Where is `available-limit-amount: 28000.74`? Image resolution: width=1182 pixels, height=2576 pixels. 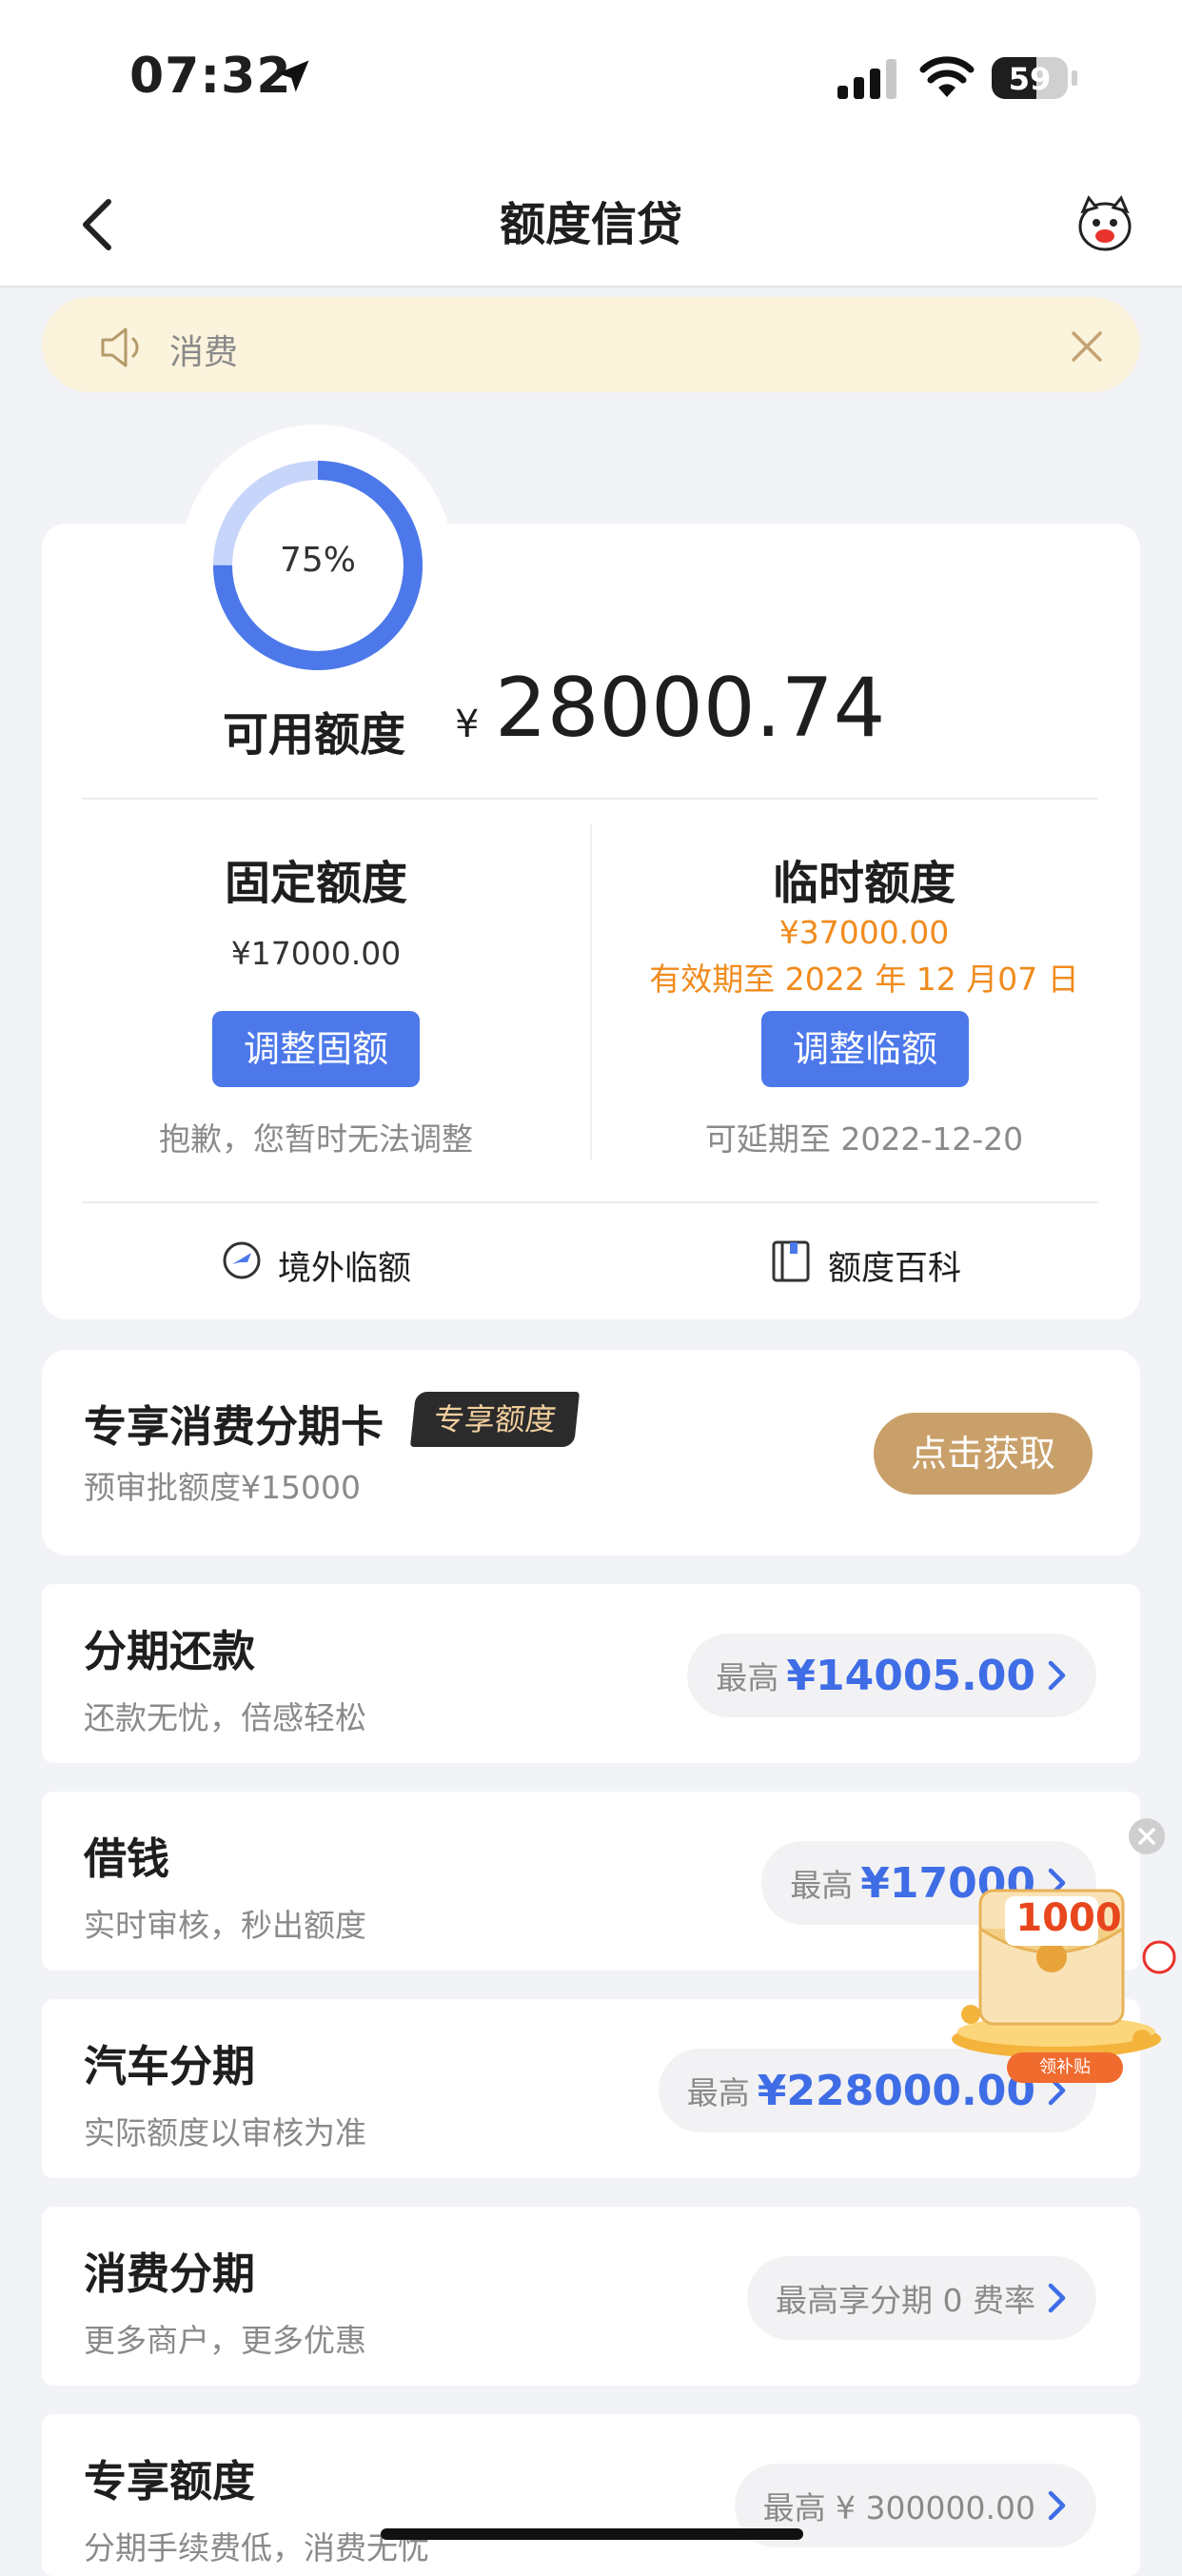
available-limit-amount: 28000.74 is located at coordinates (690, 708).